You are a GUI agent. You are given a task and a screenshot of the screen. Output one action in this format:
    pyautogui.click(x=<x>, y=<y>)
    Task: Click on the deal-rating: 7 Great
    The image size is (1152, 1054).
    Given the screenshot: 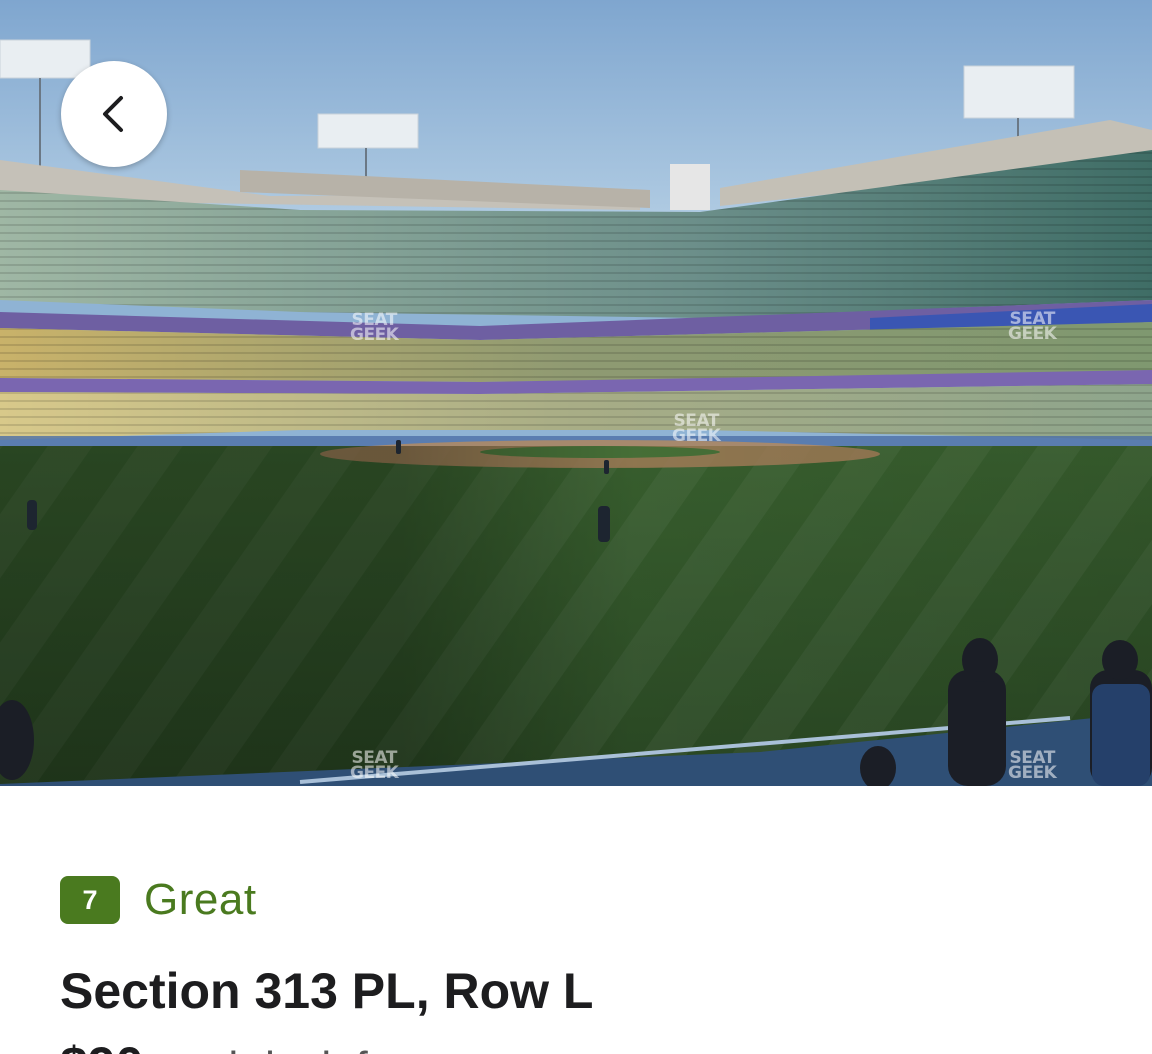 What is the action you would take?
    pyautogui.click(x=158, y=899)
    